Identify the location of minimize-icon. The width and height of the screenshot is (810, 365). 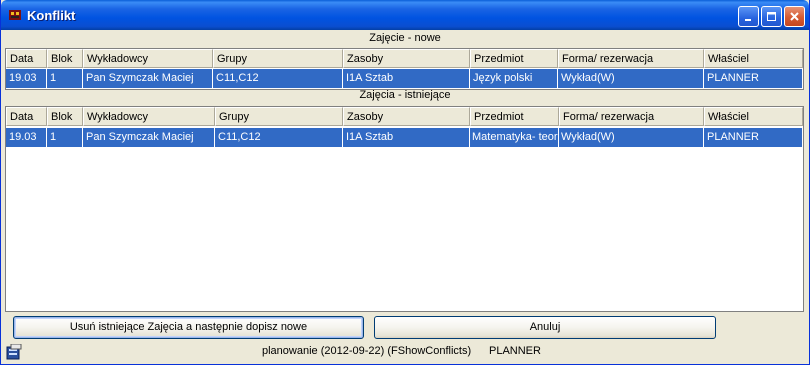
(748, 20).